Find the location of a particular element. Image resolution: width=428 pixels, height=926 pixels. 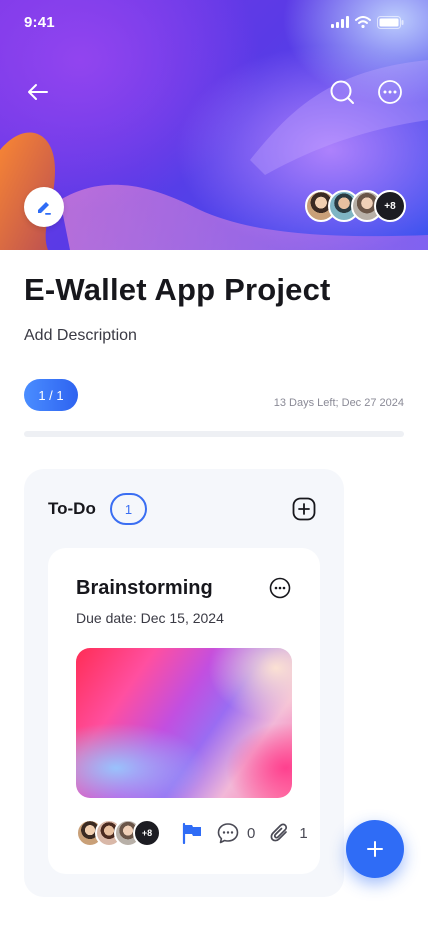

task-assignees: +8 is located at coordinates (118, 833).